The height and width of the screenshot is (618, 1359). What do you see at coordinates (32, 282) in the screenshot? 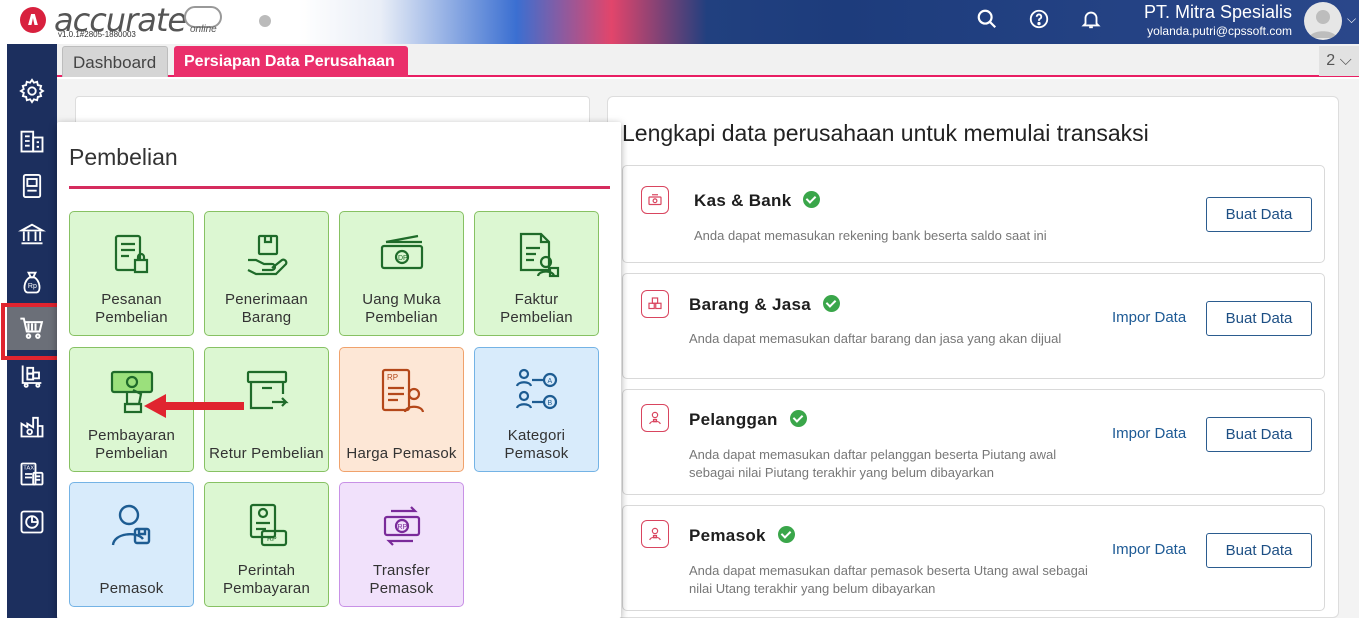
I see `money-bag-icon: Rp` at bounding box center [32, 282].